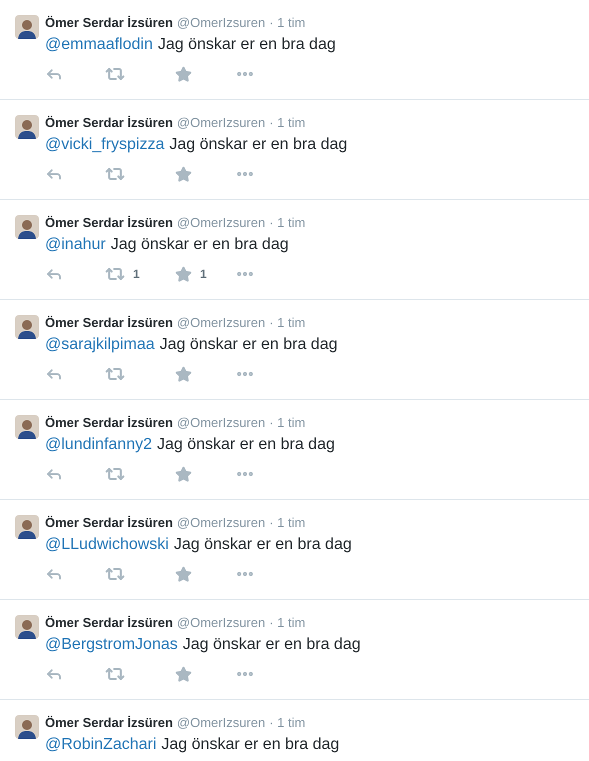 This screenshot has width=589, height=761. What do you see at coordinates (98, 445) in the screenshot?
I see `mention-link: @lundinfanny2` at bounding box center [98, 445].